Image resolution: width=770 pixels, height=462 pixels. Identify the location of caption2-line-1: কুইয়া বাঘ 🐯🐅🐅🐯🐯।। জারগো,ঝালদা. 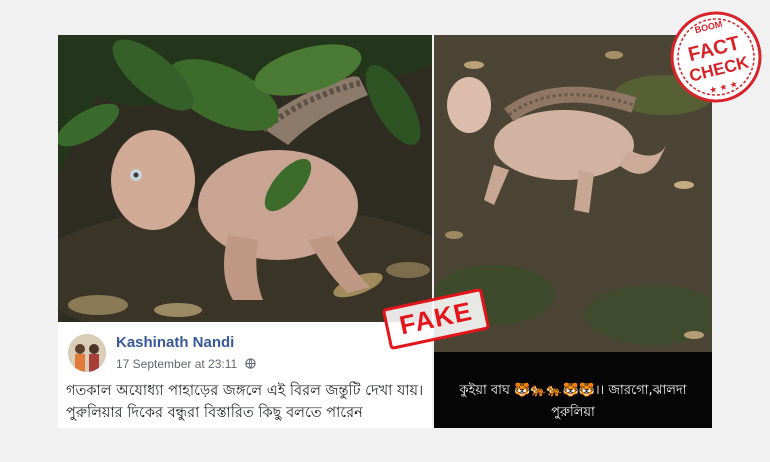
(573, 390).